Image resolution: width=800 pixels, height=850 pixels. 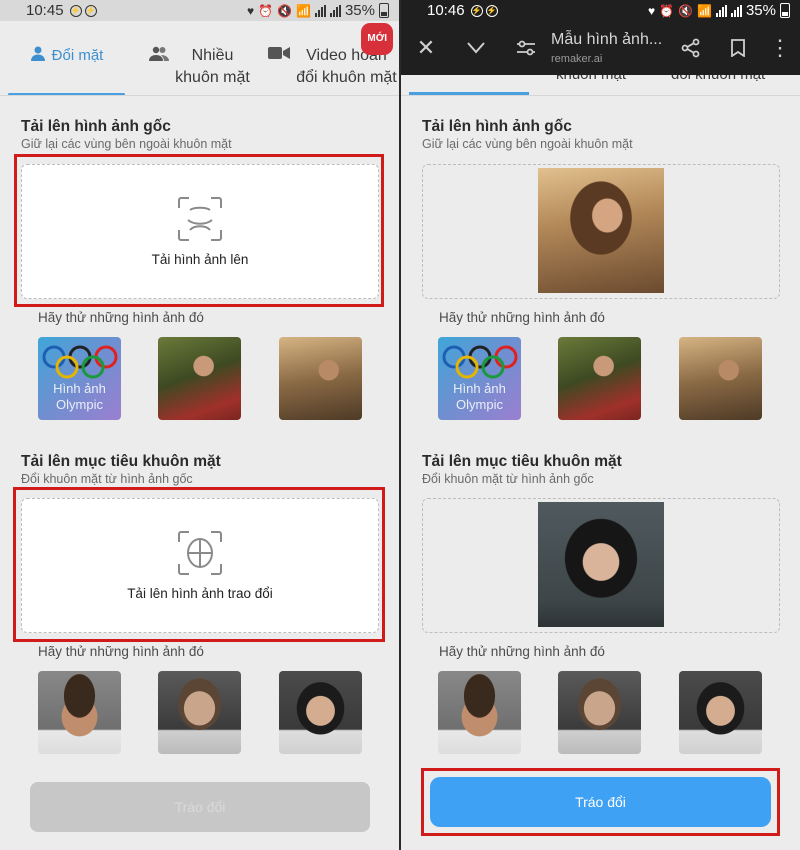 I want to click on peek-tab-1: khuôn mặt, so click(x=591, y=79).